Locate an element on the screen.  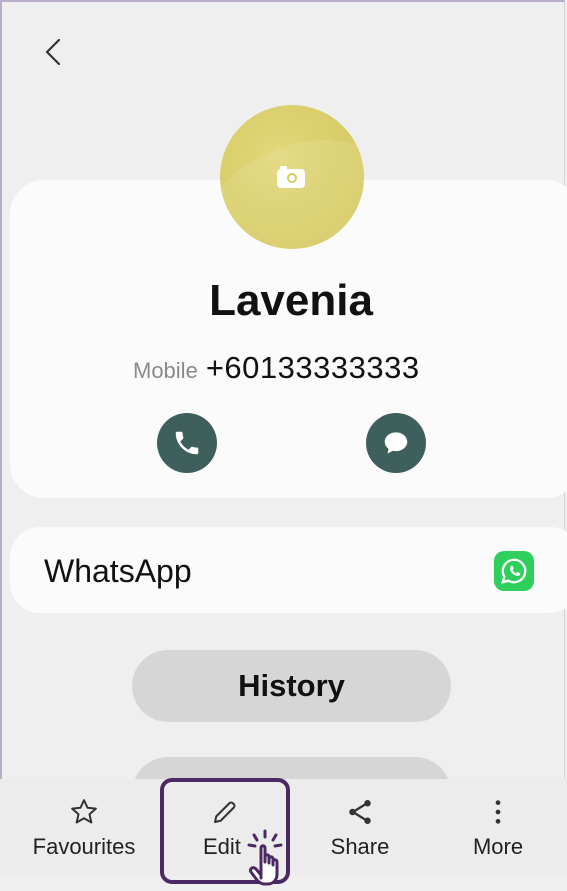
share-label: Share is located at coordinates (360, 846).